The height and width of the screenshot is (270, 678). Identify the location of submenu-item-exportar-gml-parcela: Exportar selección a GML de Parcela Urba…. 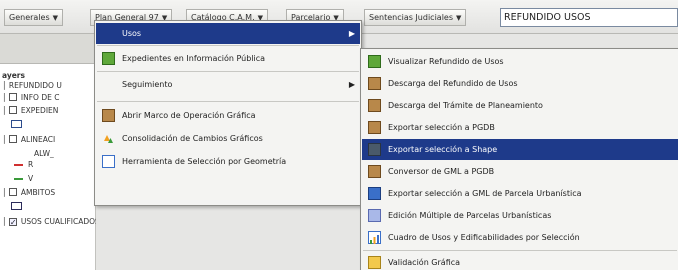
(520, 193).